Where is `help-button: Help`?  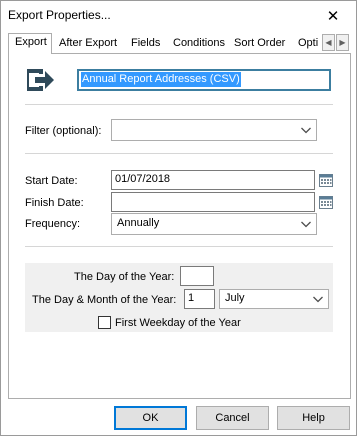 help-button: Help is located at coordinates (313, 418).